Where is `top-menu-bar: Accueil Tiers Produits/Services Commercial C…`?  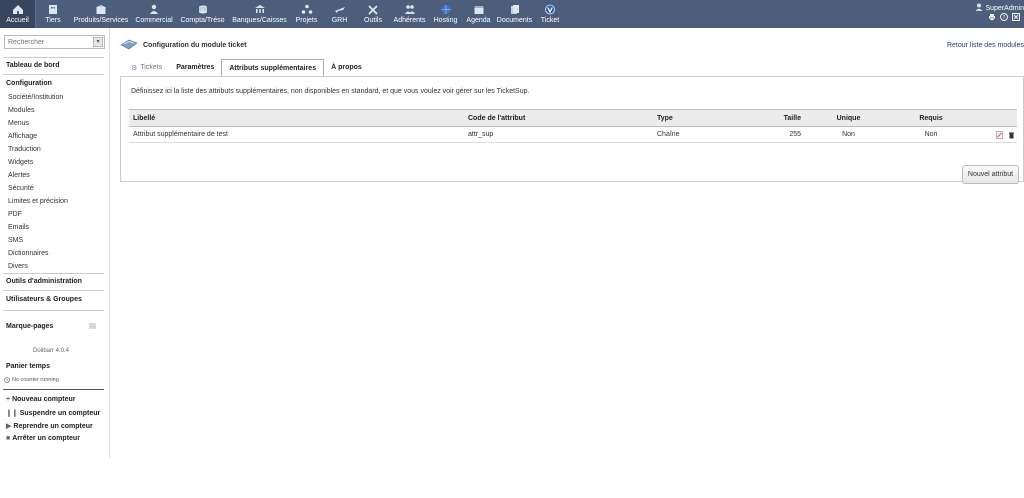
top-menu-bar: Accueil Tiers Produits/Services Commercial C… is located at coordinates (512, 14).